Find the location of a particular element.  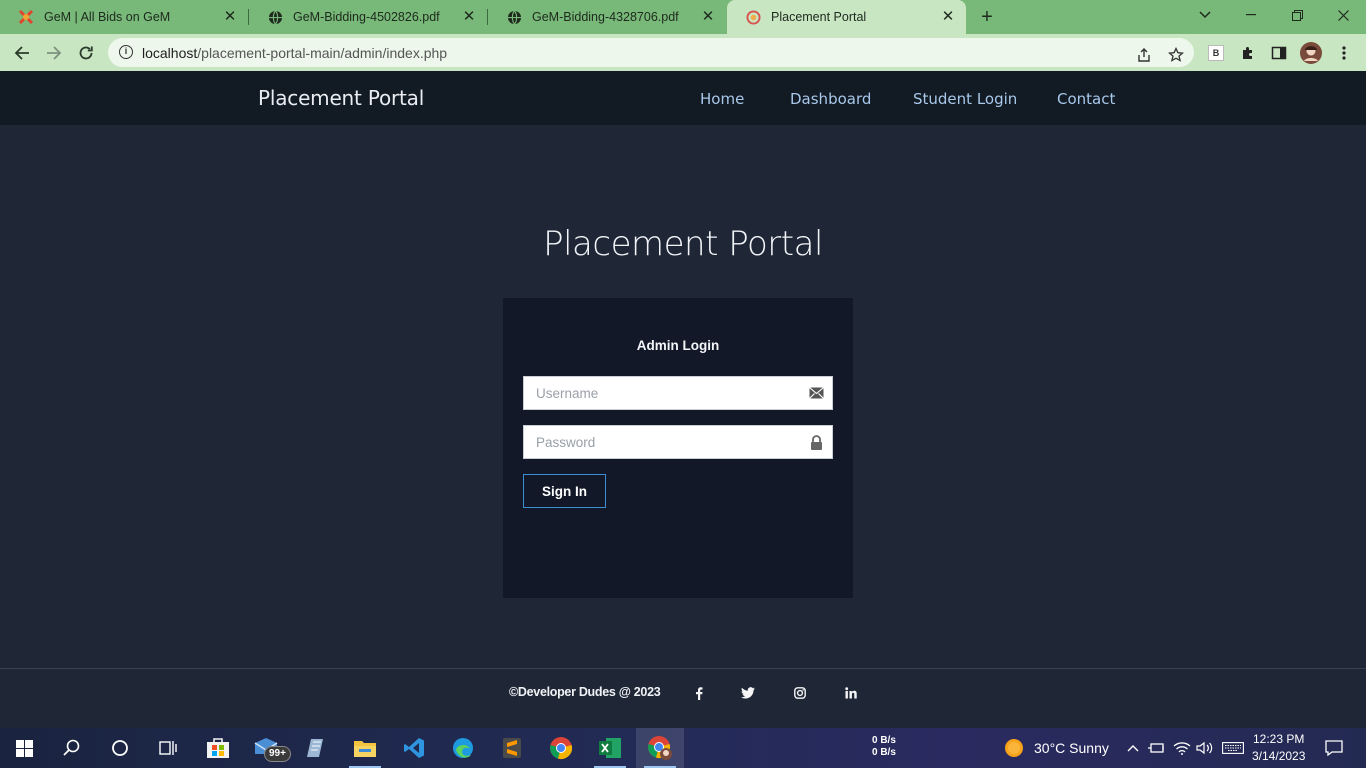

twitter-icon is located at coordinates (748, 693).